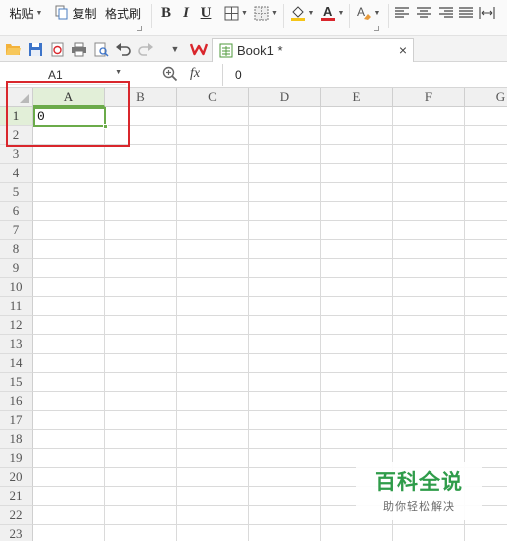 Image resolution: width=507 pixels, height=541 pixels. What do you see at coordinates (141, 97) in the screenshot?
I see `column-header-b: B` at bounding box center [141, 97].